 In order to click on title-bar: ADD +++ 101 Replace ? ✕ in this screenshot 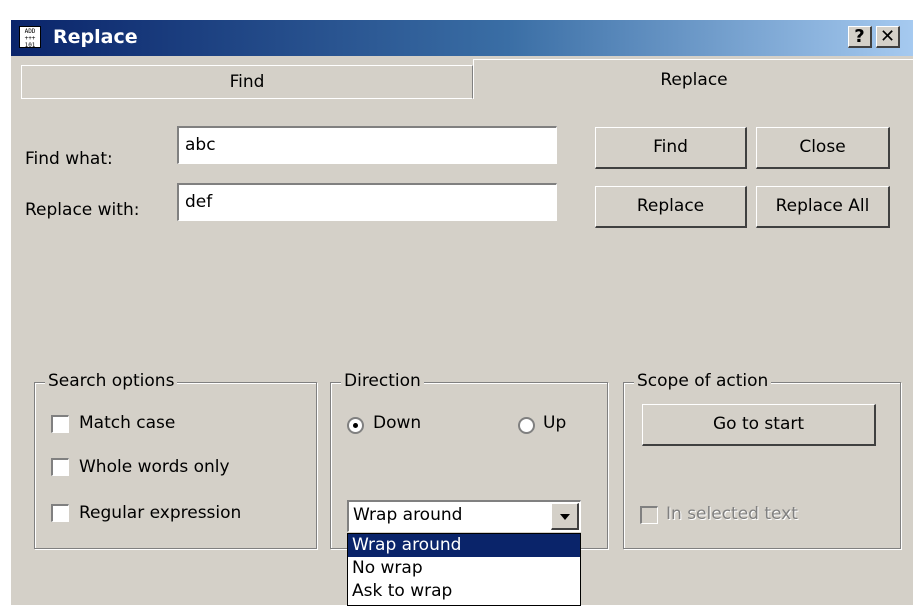, I will do `click(462, 38)`.